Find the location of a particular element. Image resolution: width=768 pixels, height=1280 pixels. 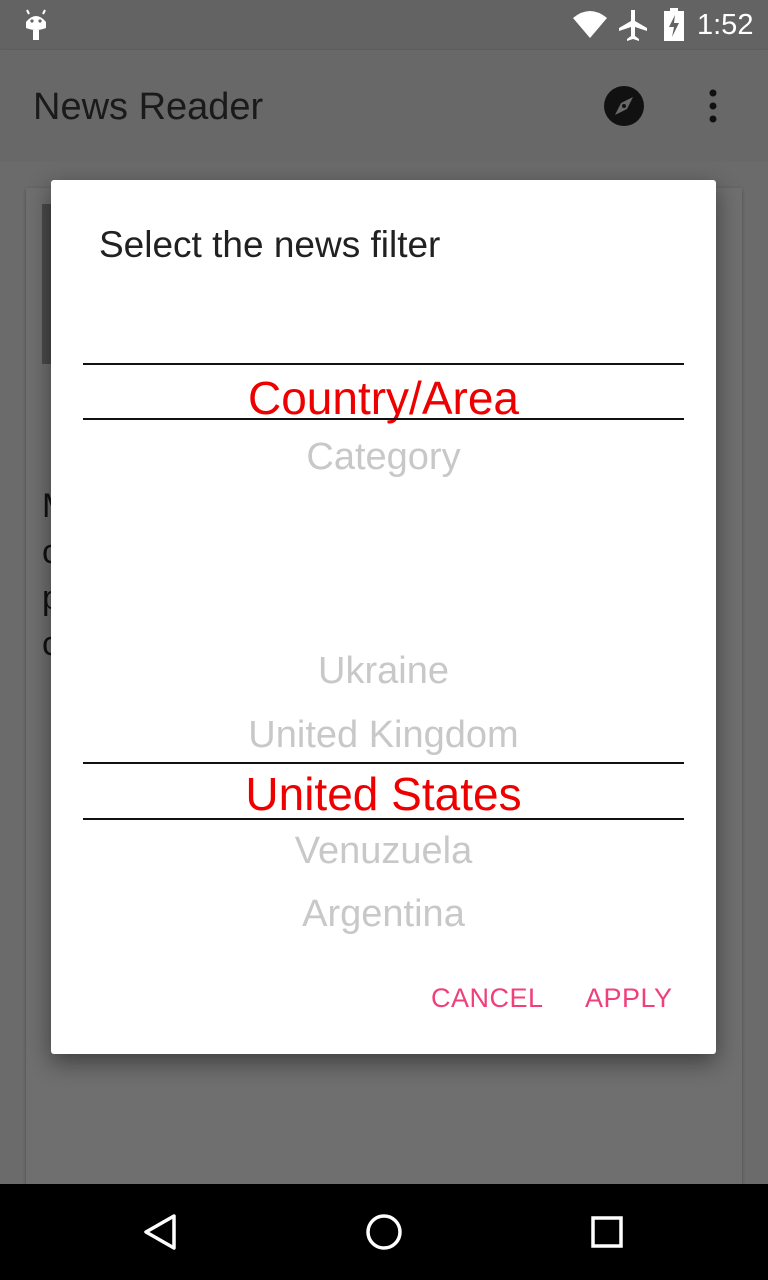

home-icon is located at coordinates (384, 1234).